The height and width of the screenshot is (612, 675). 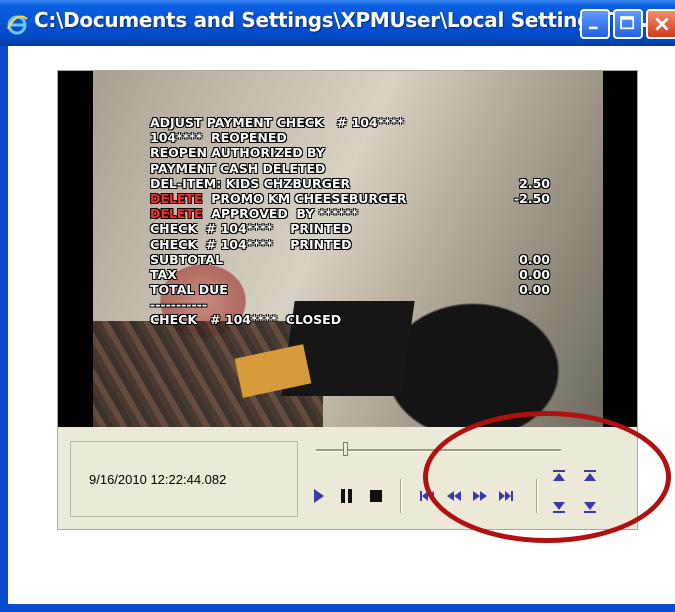 I want to click on osd-line: DELETE PROMO KM CHEESEBURGER -2.50, so click(x=350, y=198).